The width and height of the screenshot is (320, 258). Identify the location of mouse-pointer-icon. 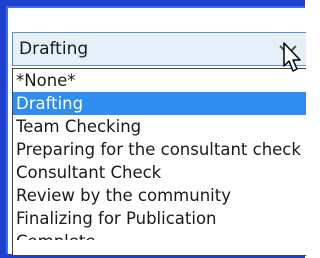
(292, 57).